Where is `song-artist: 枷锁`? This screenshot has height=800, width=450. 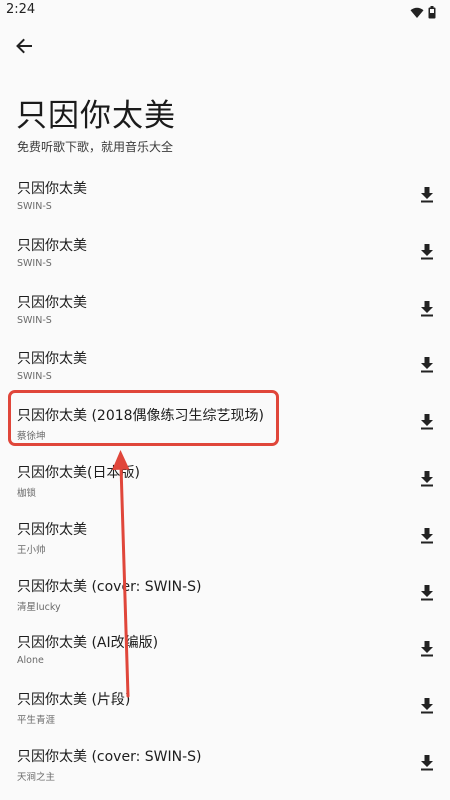 song-artist: 枷锁 is located at coordinates (27, 493).